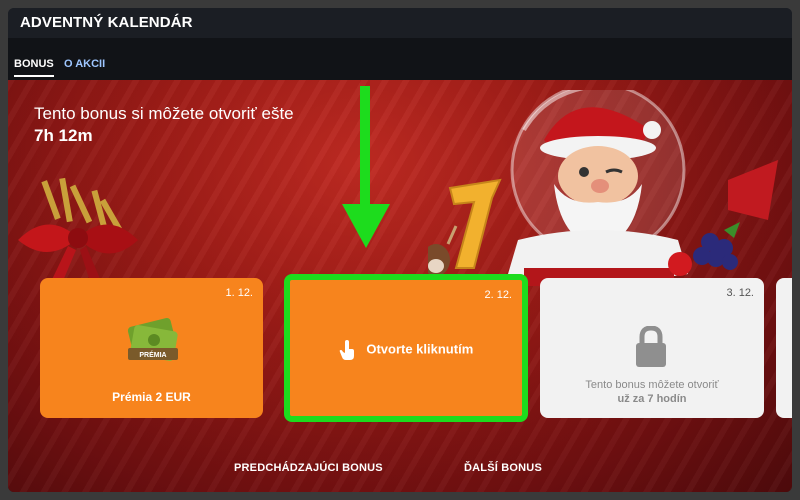 This screenshot has height=500, width=800. Describe the element at coordinates (308, 468) in the screenshot. I see `previous-bonus-button: PREDCHÁDZAJÚCI BONUS` at that location.